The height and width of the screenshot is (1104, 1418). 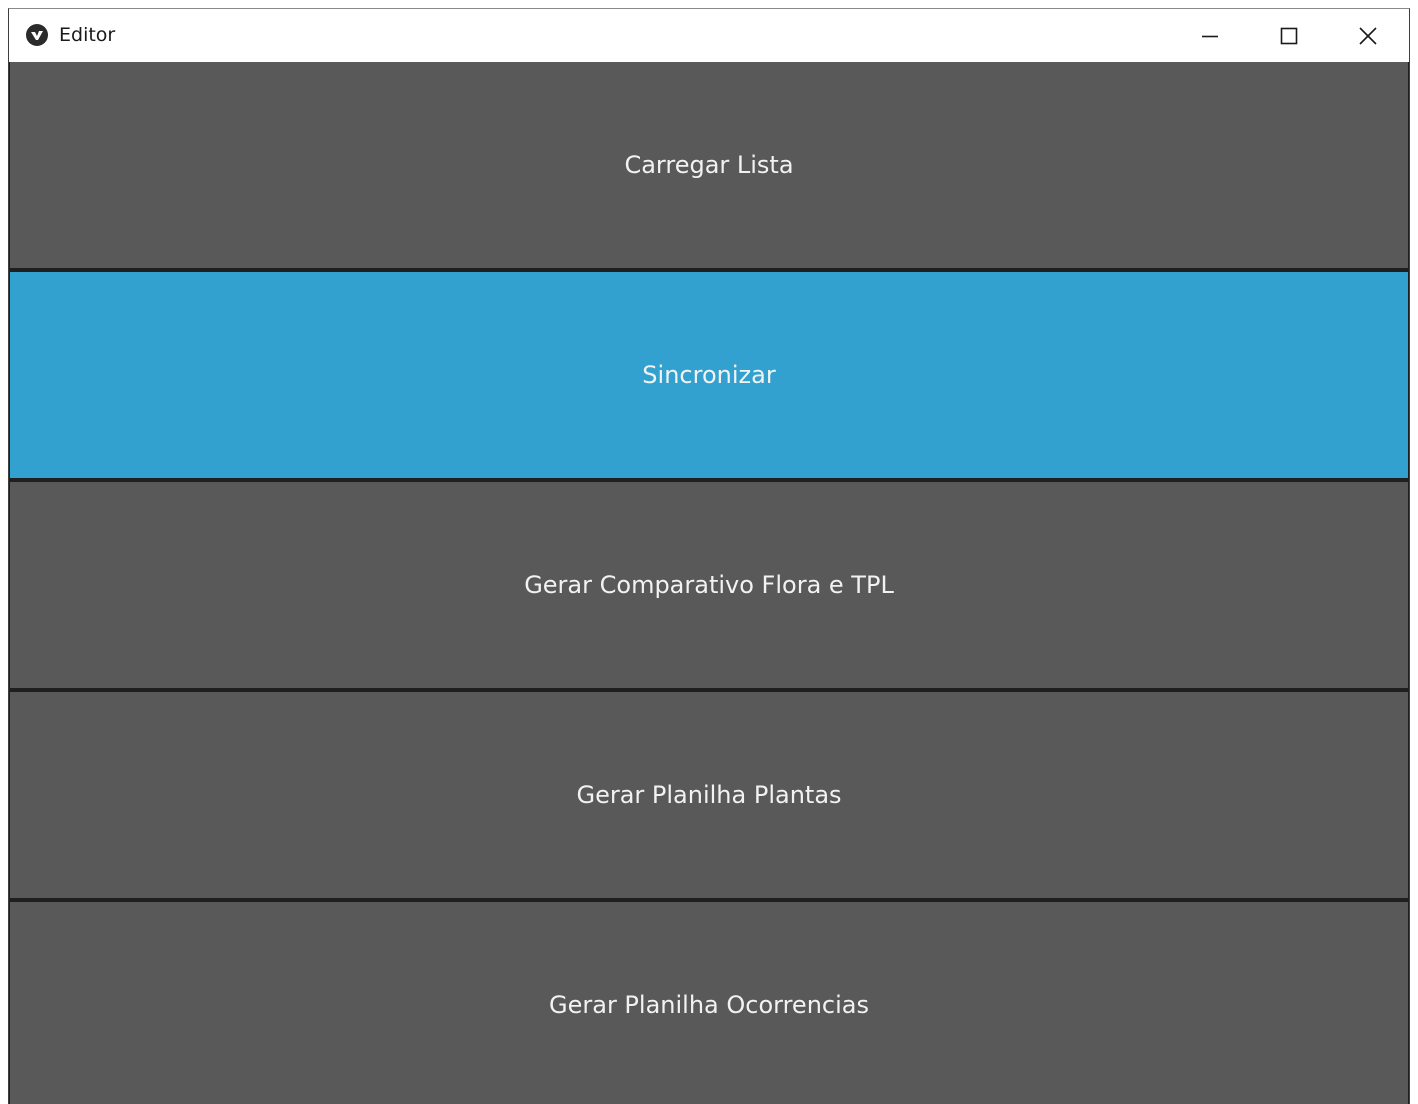 I want to click on button-label: Gerar Planilha Plantas, so click(x=709, y=795).